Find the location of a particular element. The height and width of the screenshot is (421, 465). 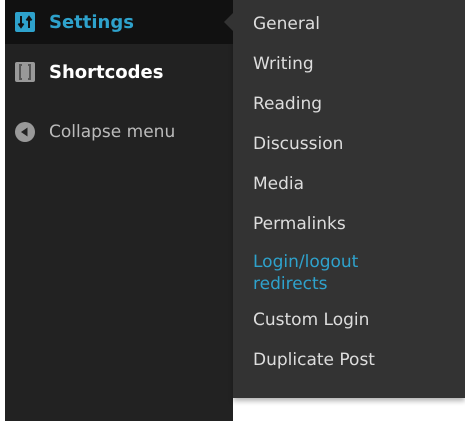

submenu-item: Login/logout redirects is located at coordinates (328, 272).